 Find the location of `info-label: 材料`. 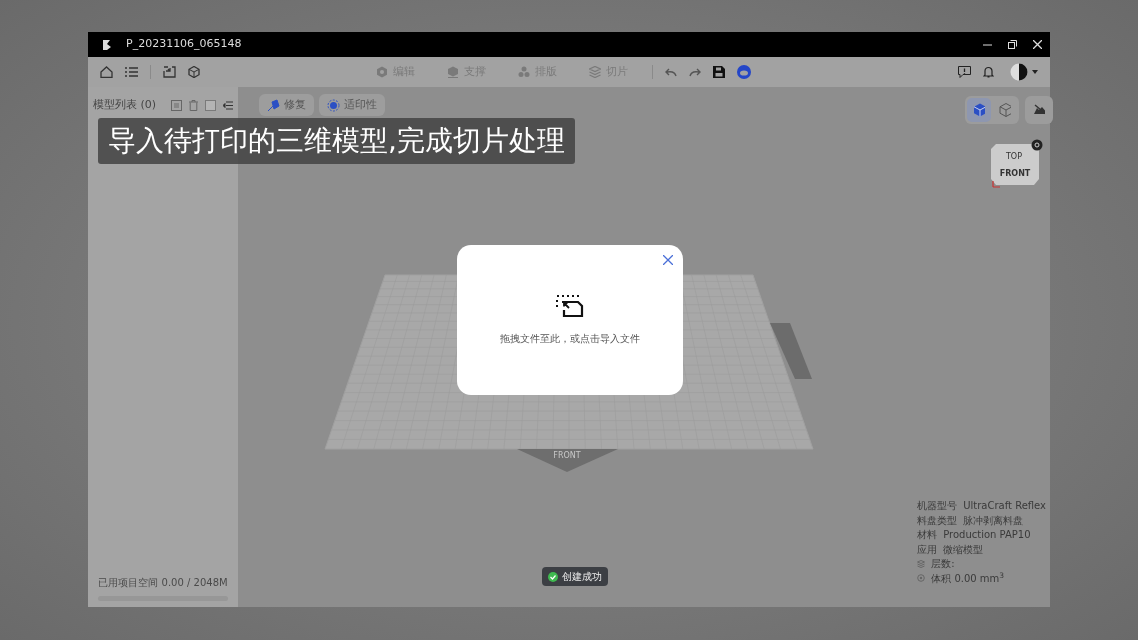

info-label: 材料 is located at coordinates (927, 535).